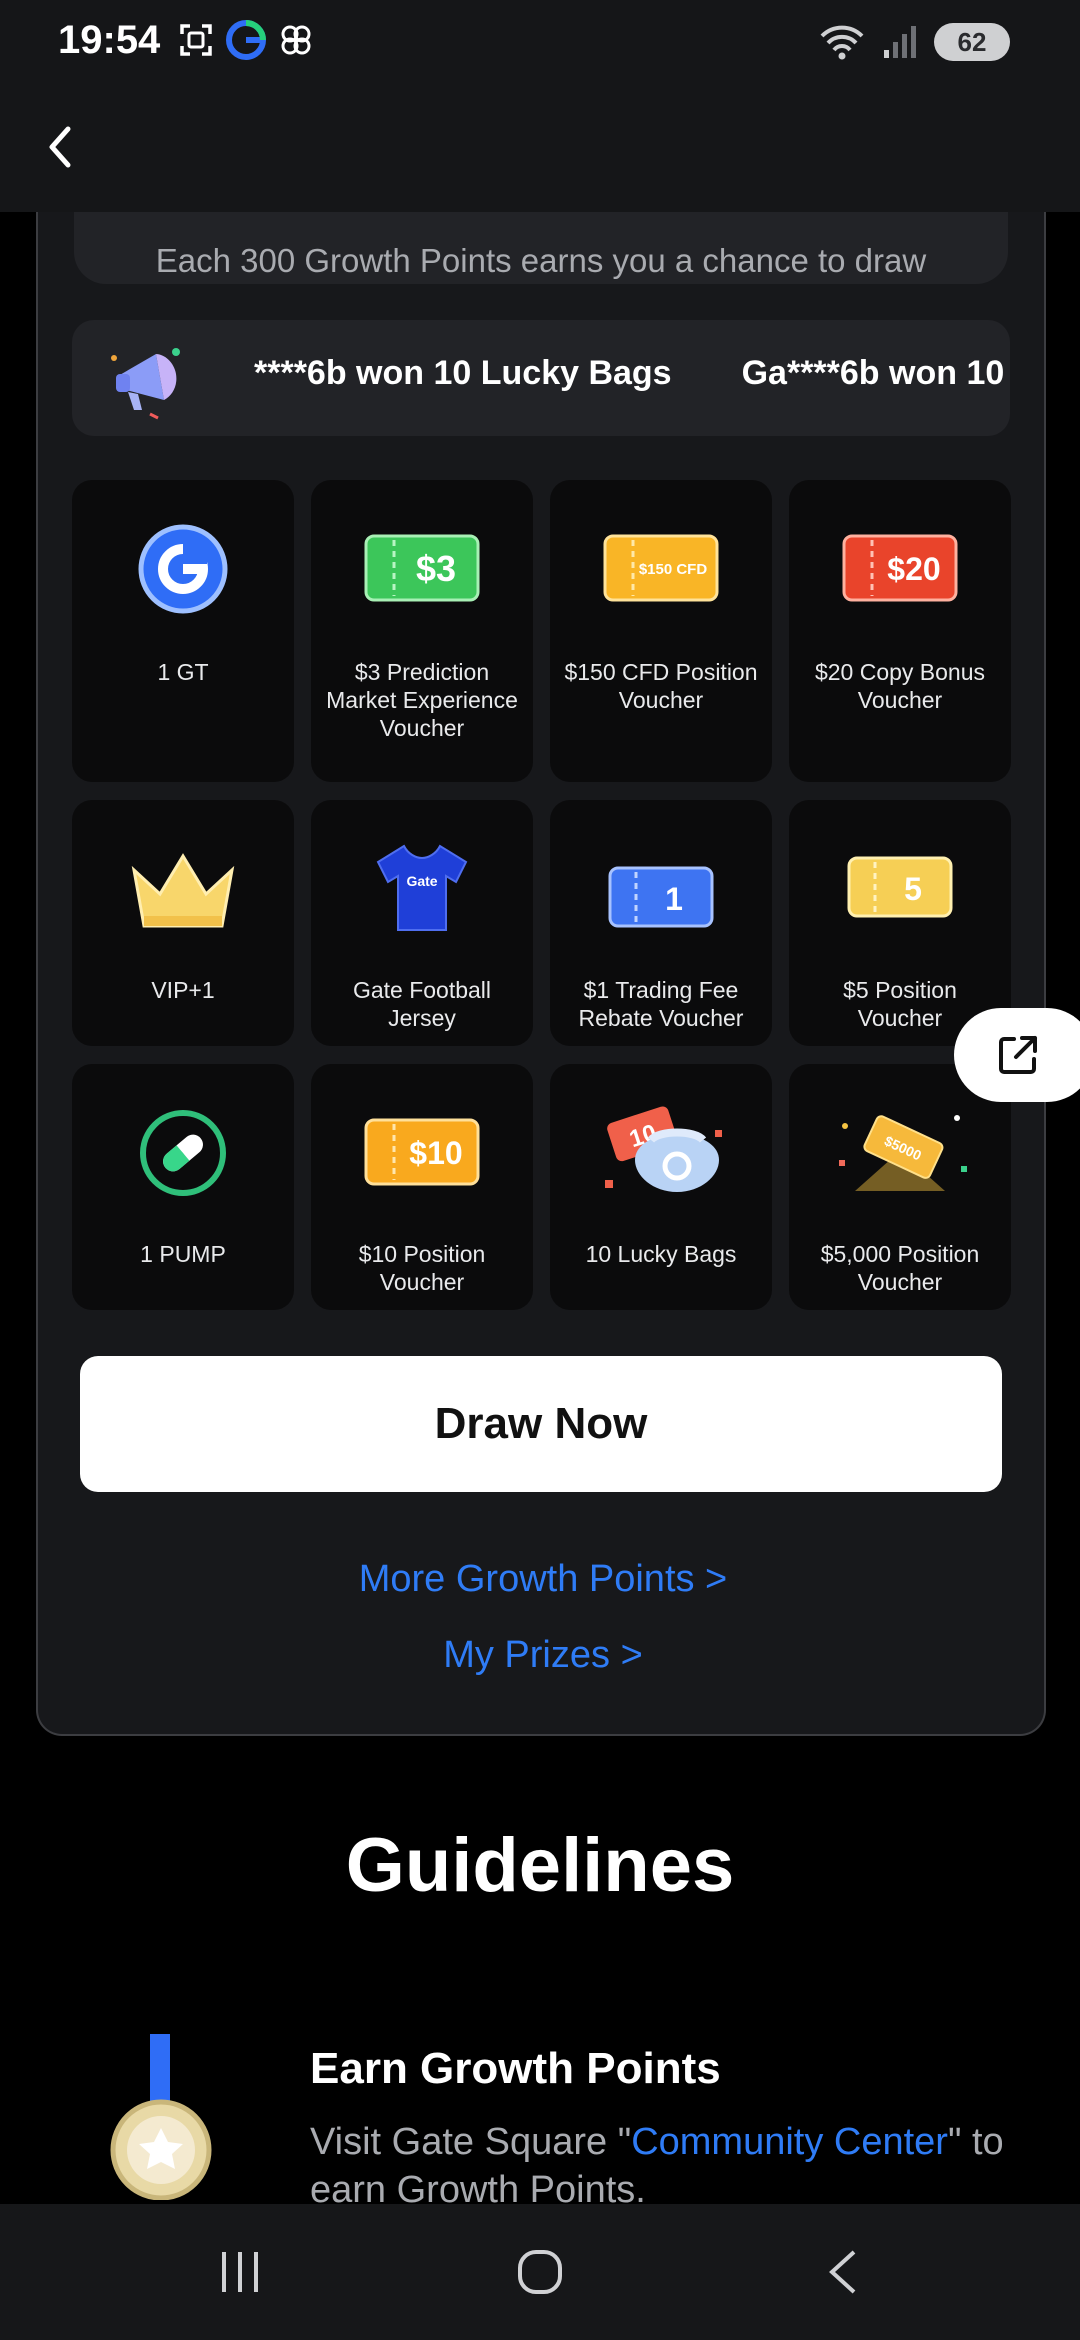  I want to click on blue-voucher-icon: 1, so click(661, 897).